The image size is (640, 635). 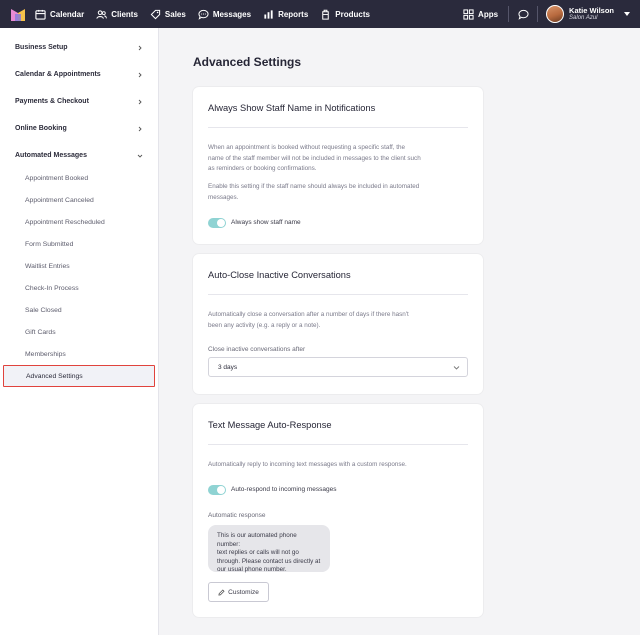 I want to click on card-title: Always Show Staff Name in Notifications, so click(x=292, y=108).